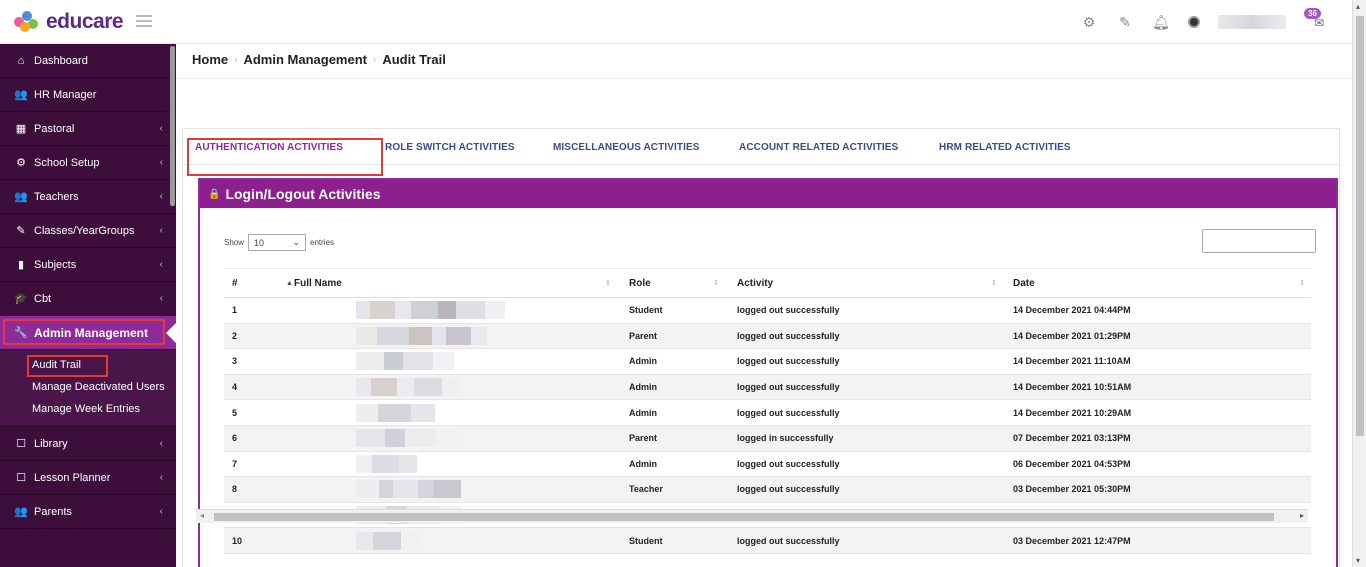 This screenshot has width=1366, height=567. What do you see at coordinates (214, 194) in the screenshot?
I see `lock-icon: 🔒` at bounding box center [214, 194].